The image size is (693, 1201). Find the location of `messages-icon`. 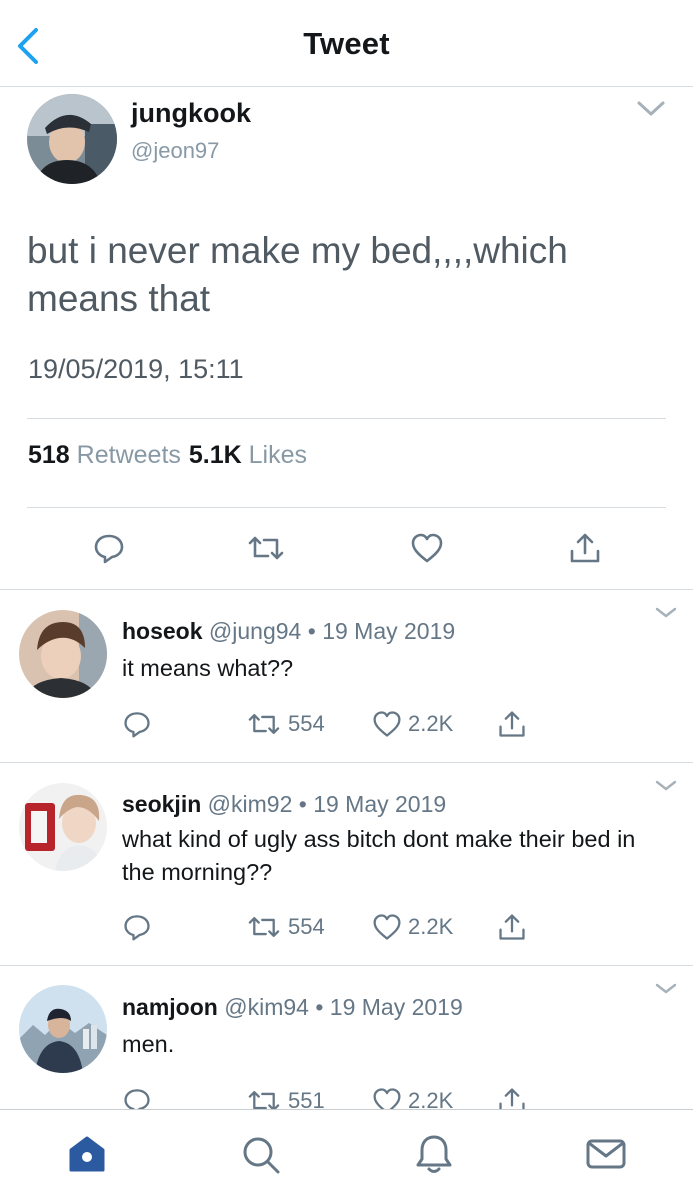

messages-icon is located at coordinates (606, 1154).